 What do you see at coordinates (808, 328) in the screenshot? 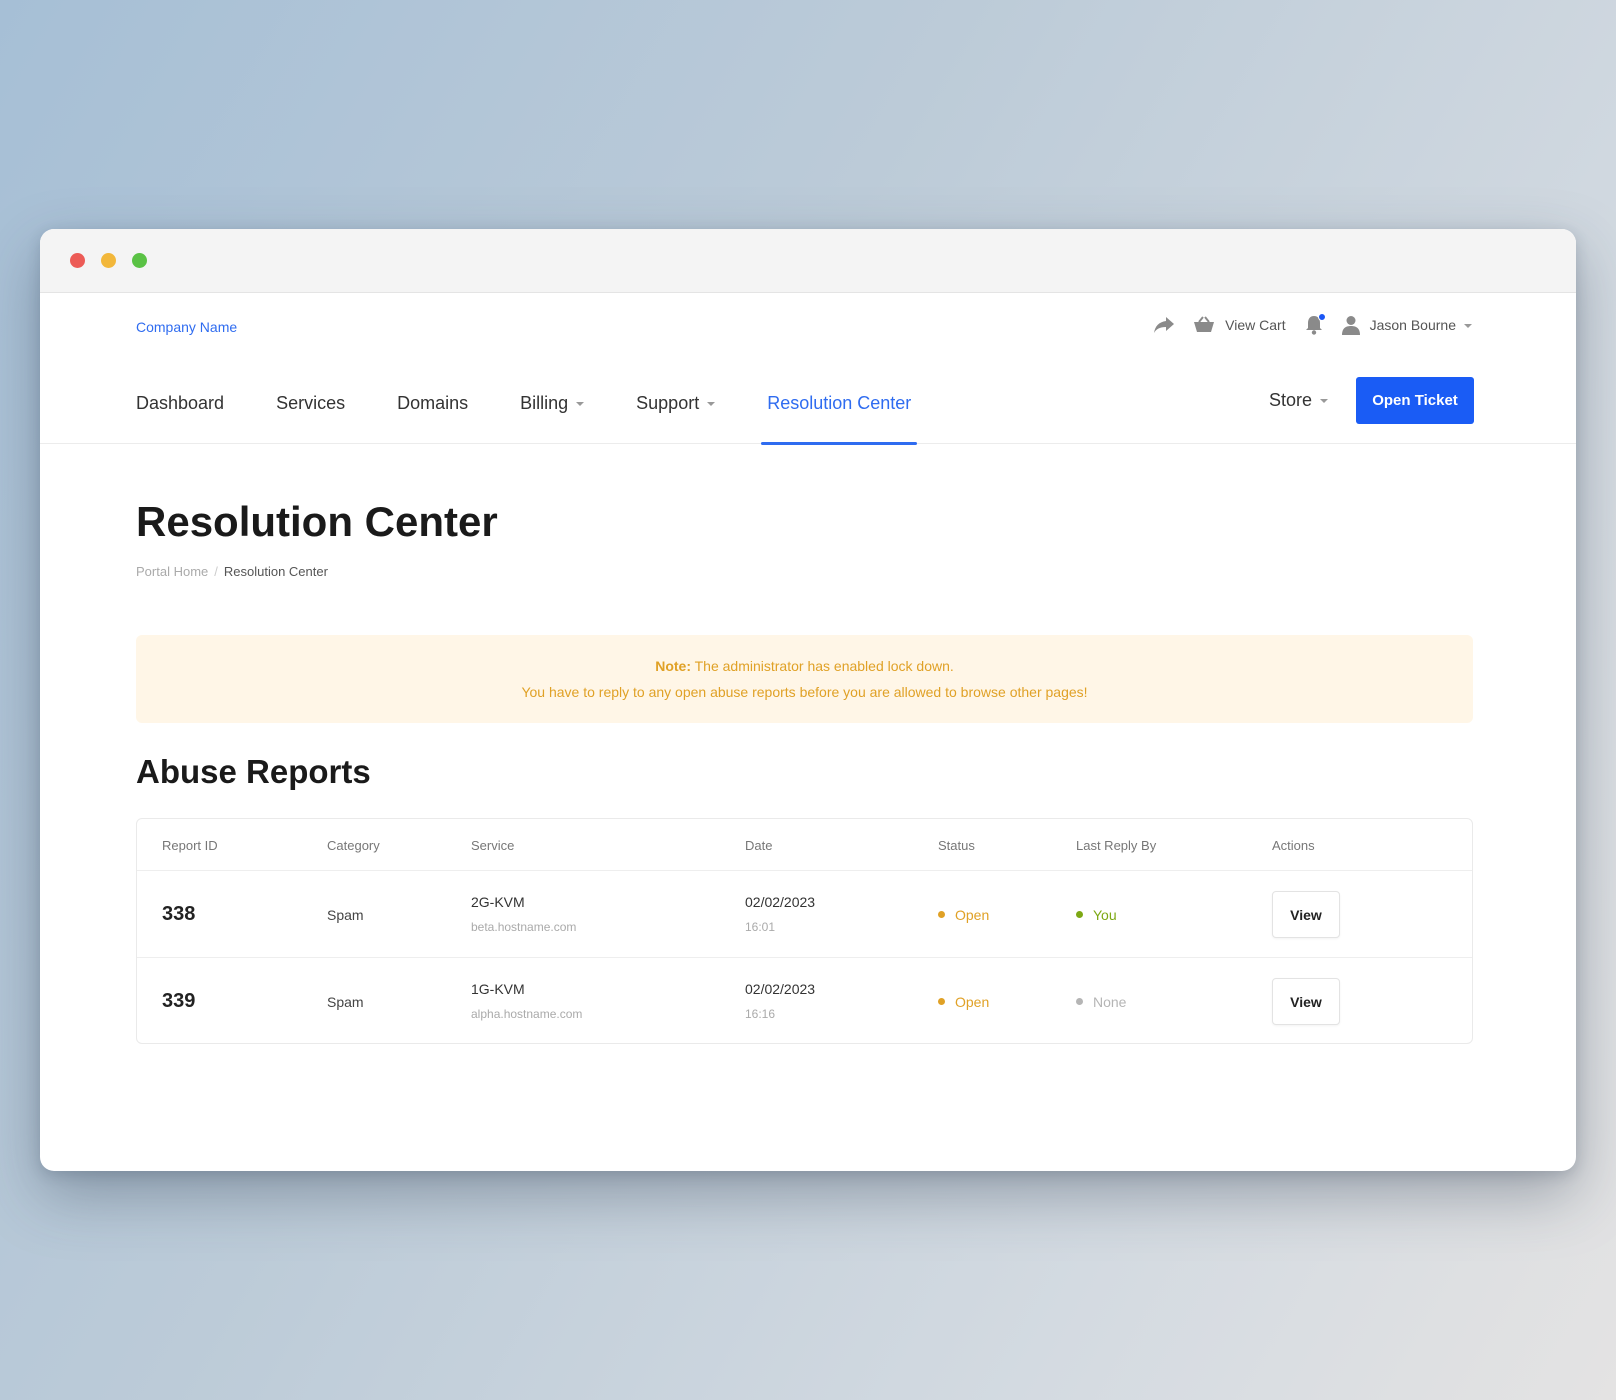
I see `top-bar: Company Name View Cart Jason Bourne` at bounding box center [808, 328].